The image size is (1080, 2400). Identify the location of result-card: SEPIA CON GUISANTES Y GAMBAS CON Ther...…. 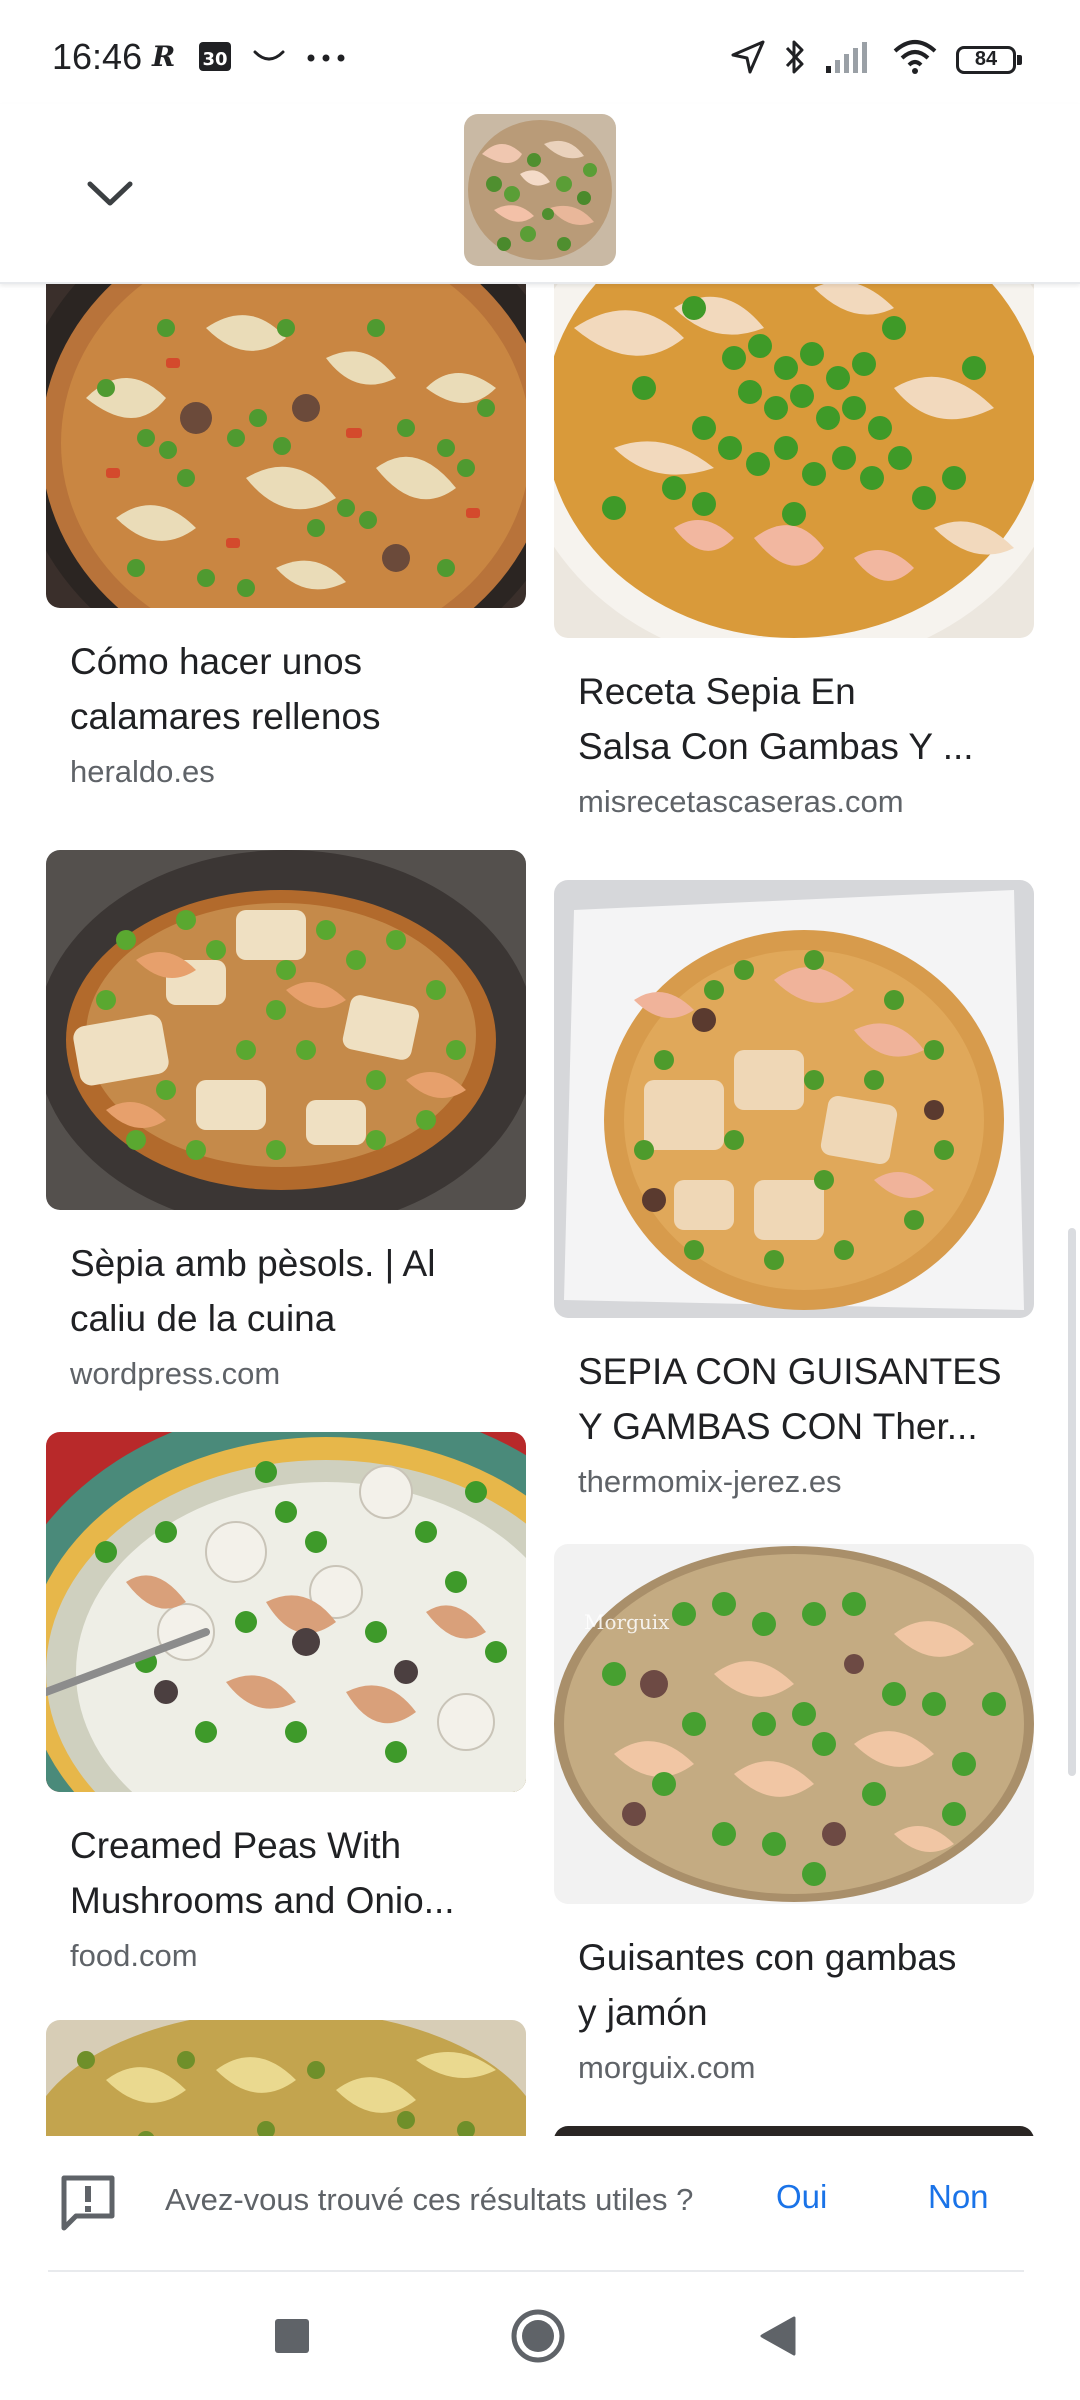
(794, 1190).